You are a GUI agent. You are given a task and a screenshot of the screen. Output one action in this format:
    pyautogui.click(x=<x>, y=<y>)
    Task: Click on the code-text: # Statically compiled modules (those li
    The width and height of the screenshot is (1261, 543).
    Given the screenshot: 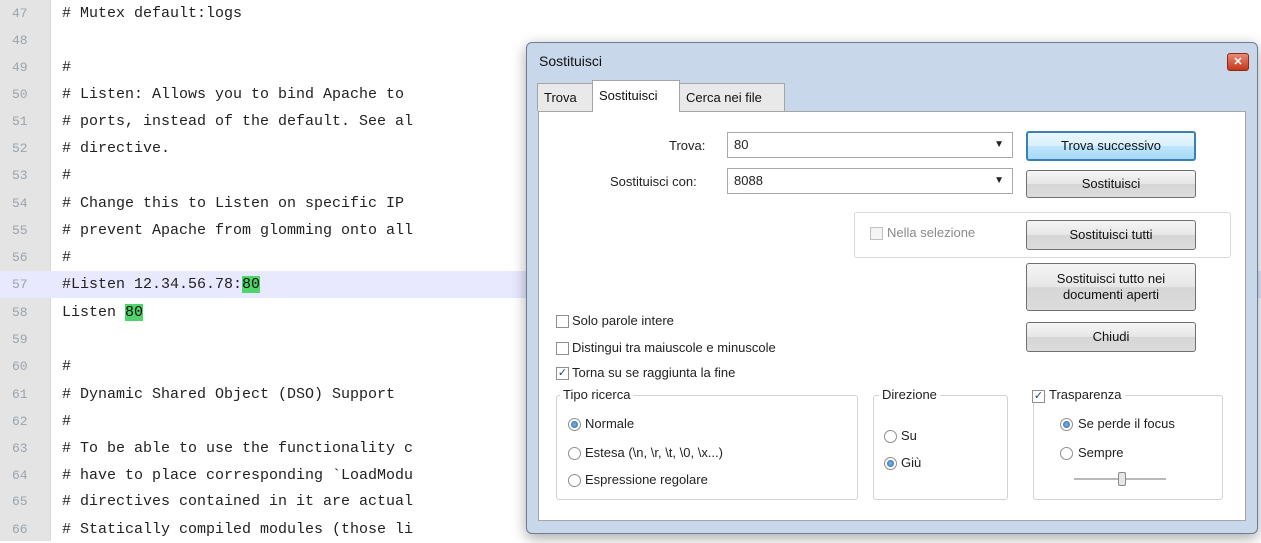 What is the action you would take?
    pyautogui.click(x=237, y=529)
    